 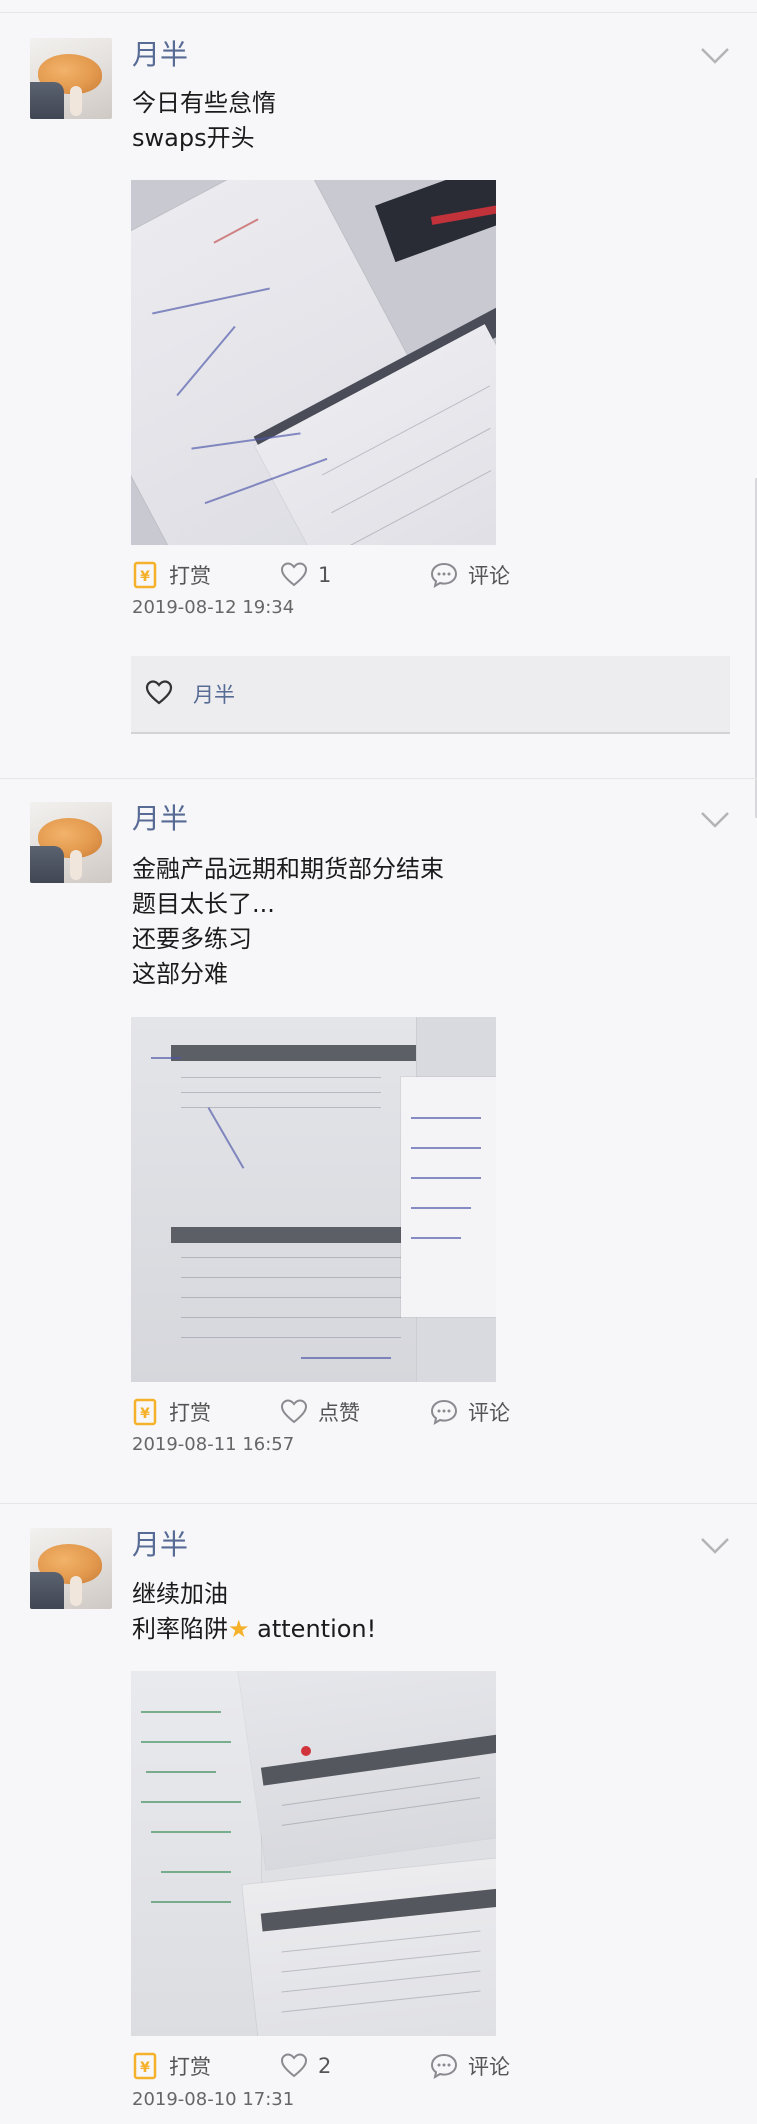 I want to click on post-timestamp: 2019-08-11 16:57, so click(x=213, y=1444).